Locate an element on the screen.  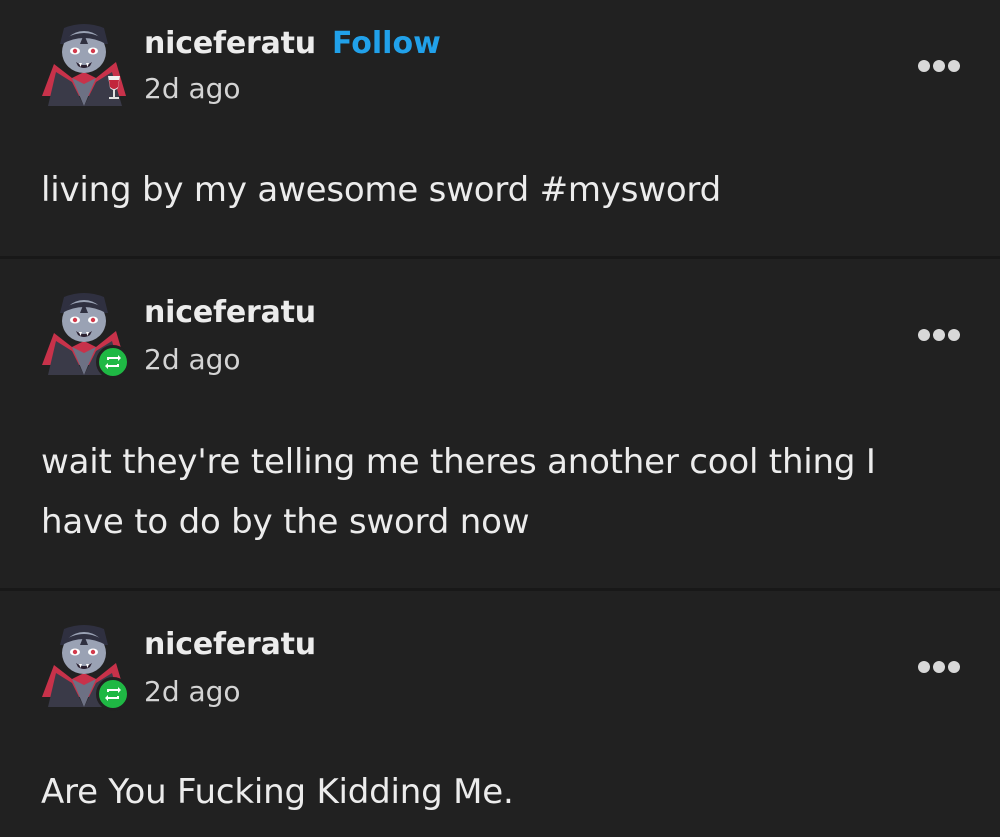
follow-button: Follow is located at coordinates (386, 43).